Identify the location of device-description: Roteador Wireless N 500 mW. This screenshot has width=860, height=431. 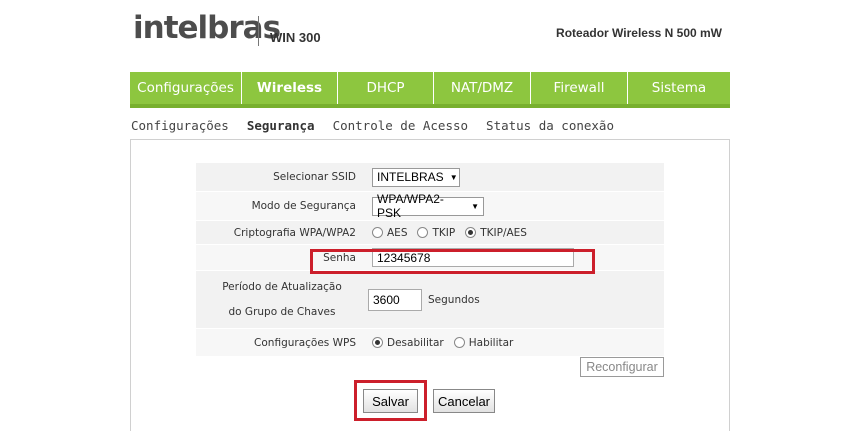
(639, 33).